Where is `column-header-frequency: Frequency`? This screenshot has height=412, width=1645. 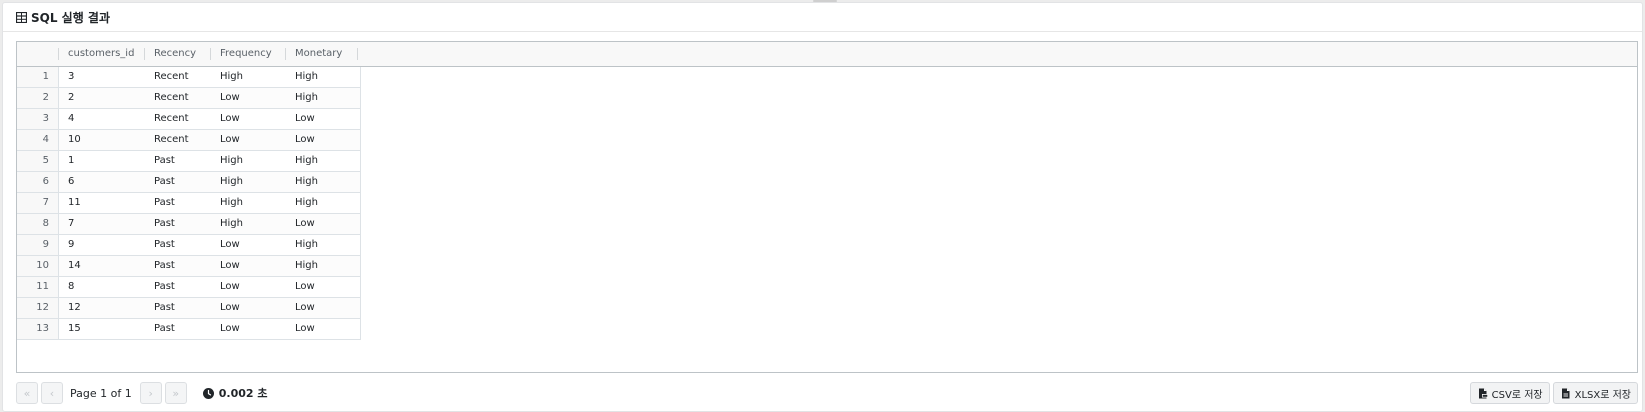
column-header-frequency: Frequency is located at coordinates (248, 54).